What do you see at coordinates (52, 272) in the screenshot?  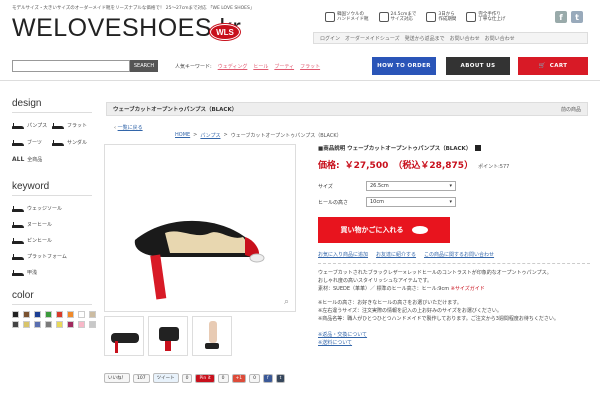 I see `keyword-shallow: 甲浅` at bounding box center [52, 272].